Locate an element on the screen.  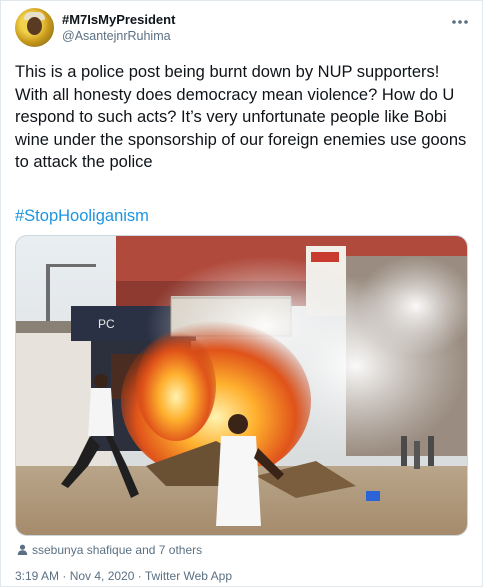
avatar is located at coordinates (34, 27).